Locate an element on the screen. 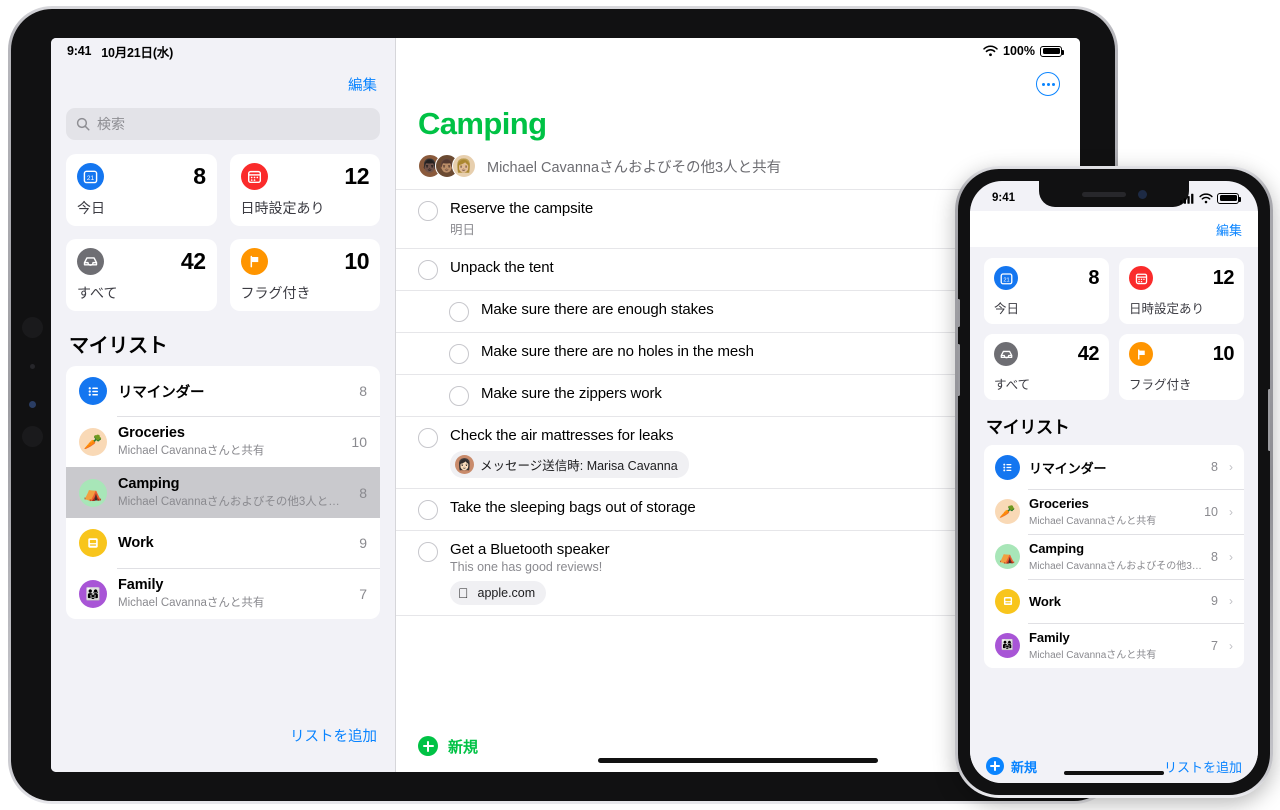  list-row-work: Work 9 is located at coordinates (223, 543).